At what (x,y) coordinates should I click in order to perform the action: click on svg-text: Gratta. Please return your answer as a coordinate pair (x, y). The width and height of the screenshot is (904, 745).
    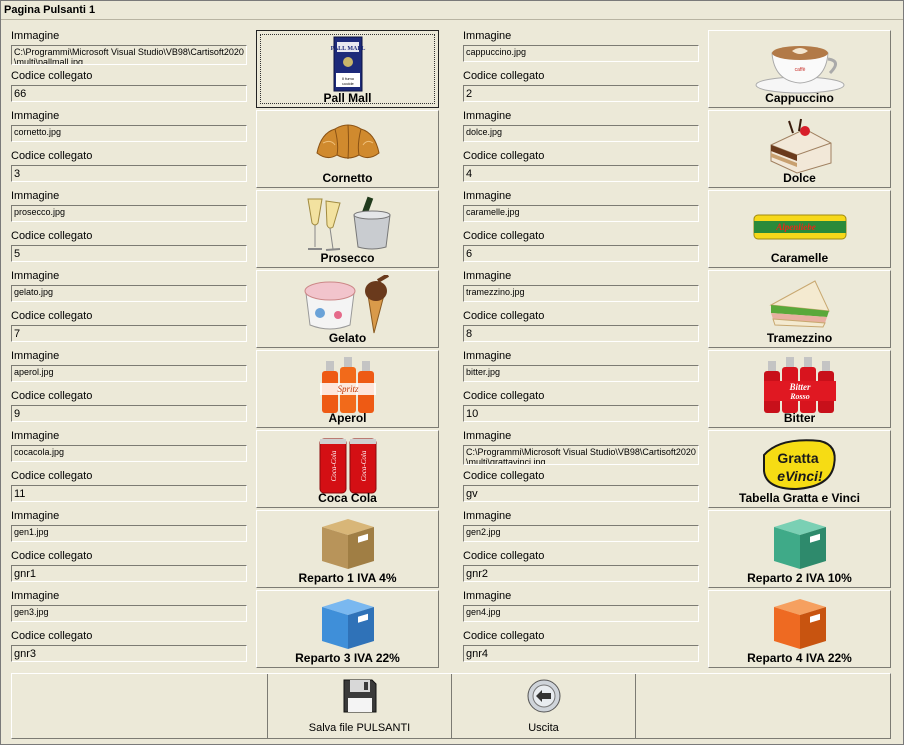
    Looking at the image, I should click on (797, 458).